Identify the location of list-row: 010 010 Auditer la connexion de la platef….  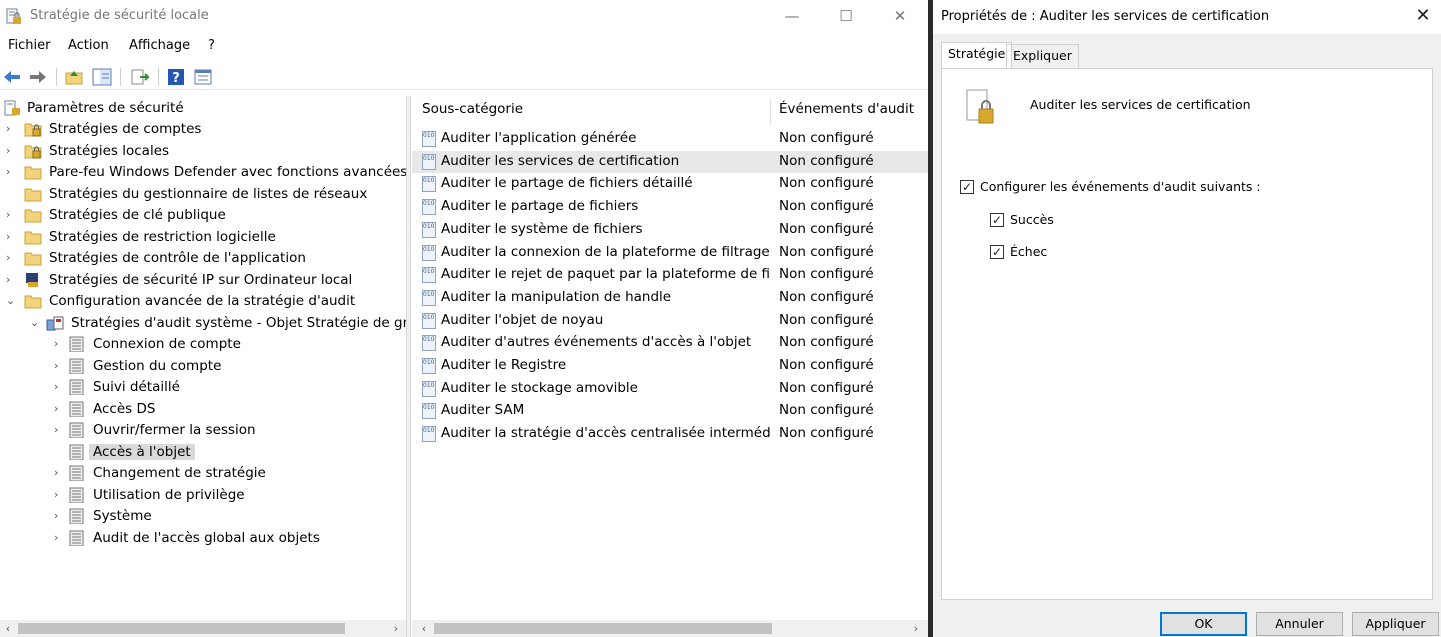
(670, 253).